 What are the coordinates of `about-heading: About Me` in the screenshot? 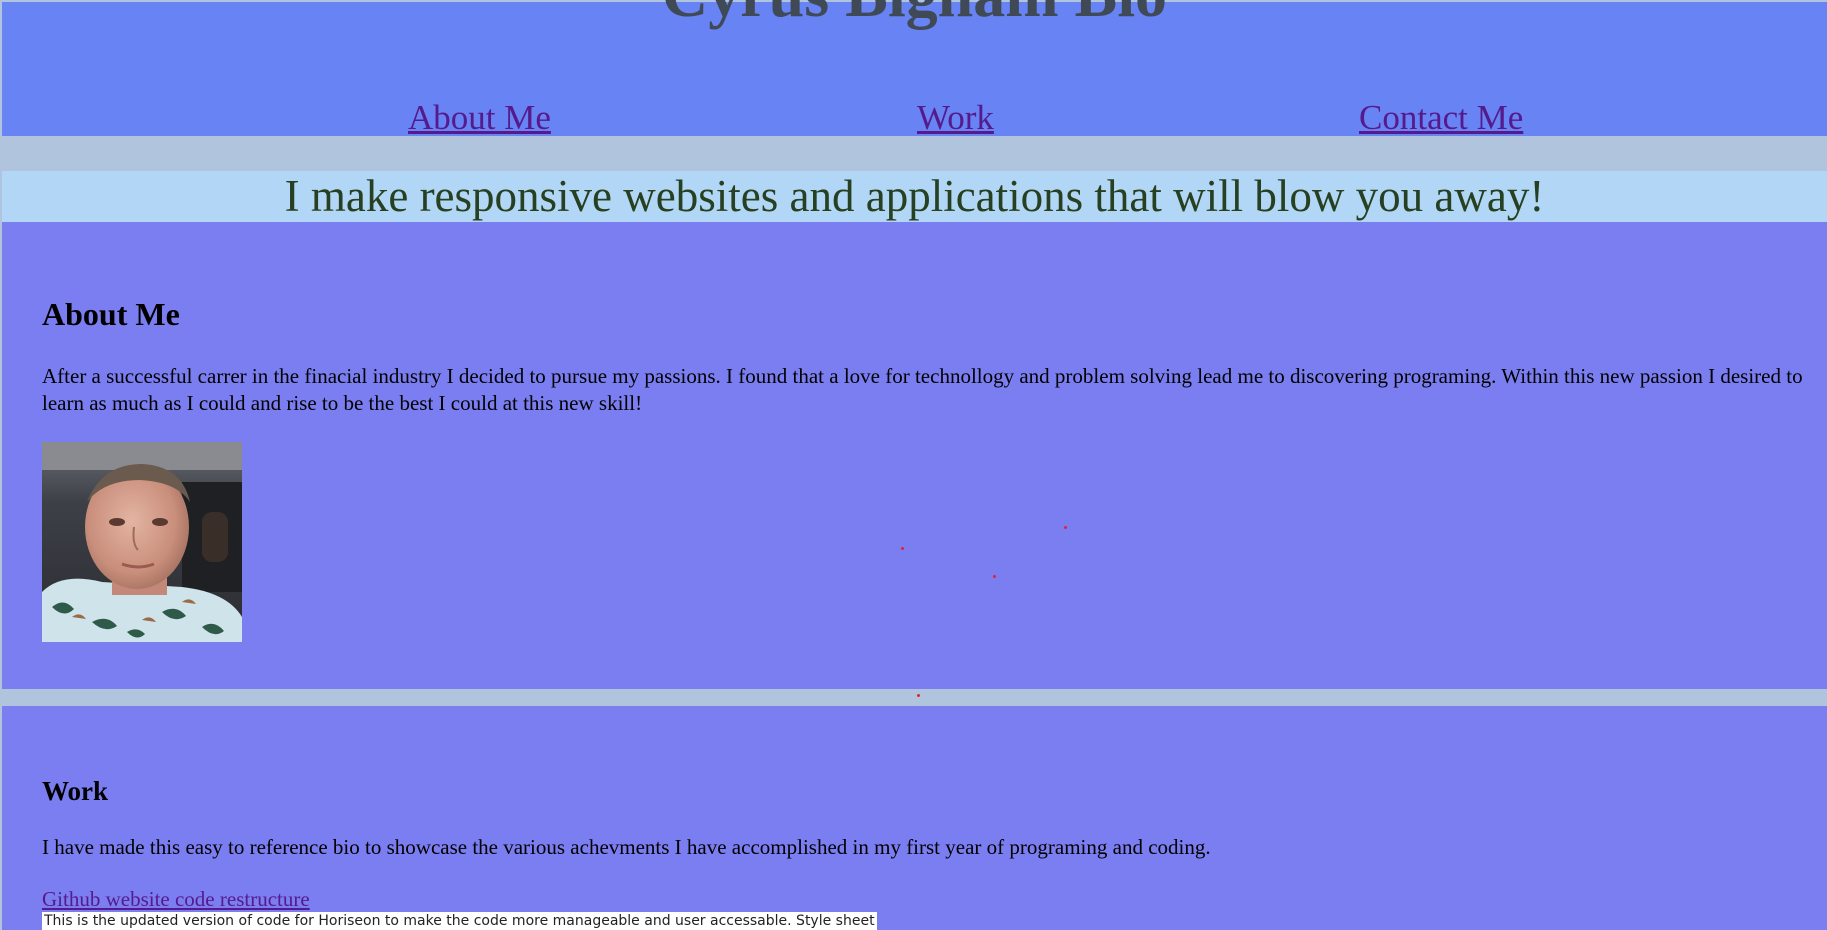 It's located at (111, 314).